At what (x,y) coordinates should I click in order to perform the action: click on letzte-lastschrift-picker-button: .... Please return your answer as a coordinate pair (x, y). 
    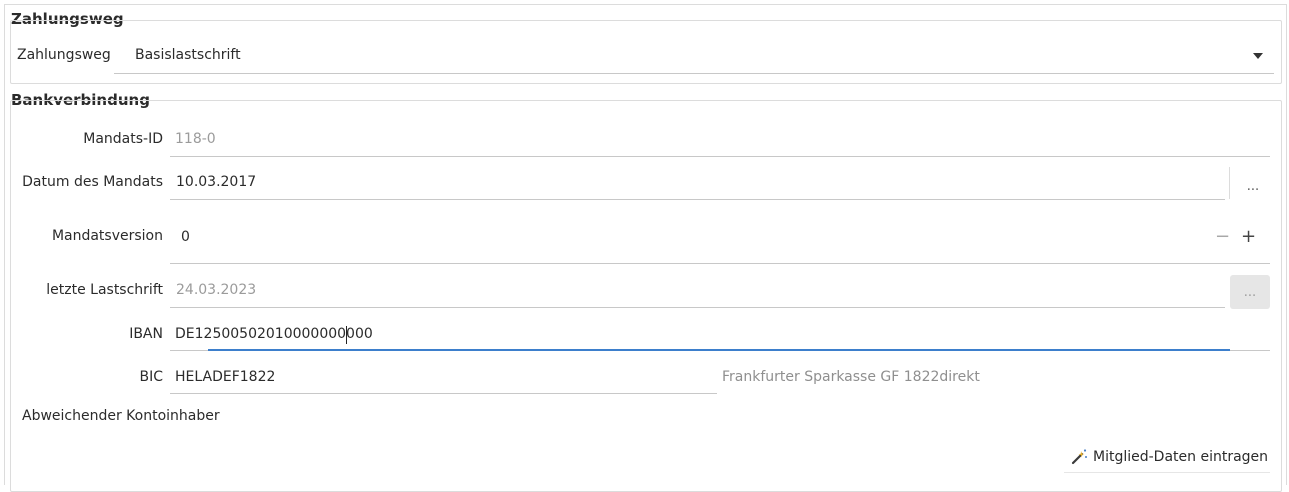
    Looking at the image, I should click on (1250, 292).